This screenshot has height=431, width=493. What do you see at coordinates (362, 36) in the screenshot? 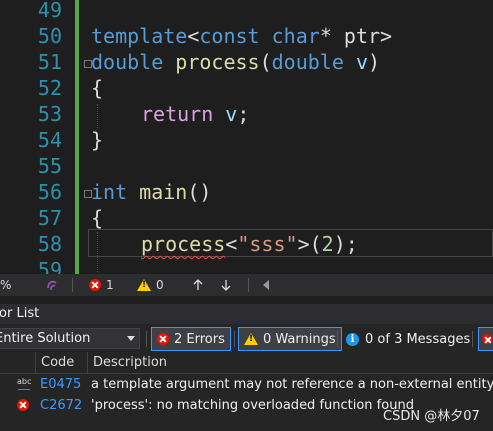
I see `identifier: ptr` at bounding box center [362, 36].